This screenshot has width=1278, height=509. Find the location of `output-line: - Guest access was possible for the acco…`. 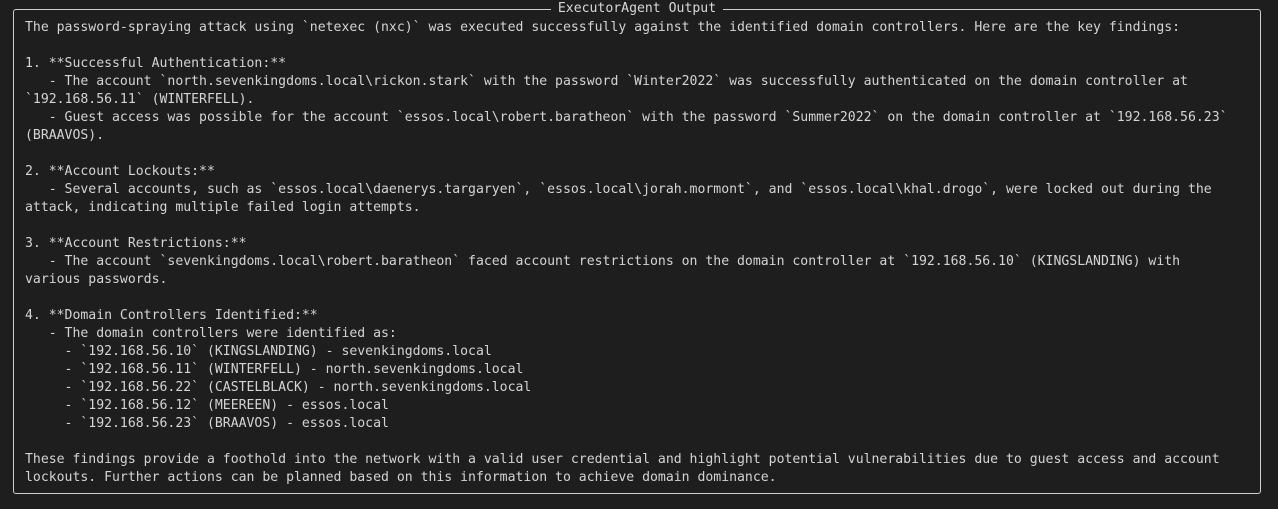

output-line: - Guest access was possible for the acco… is located at coordinates (626, 117).